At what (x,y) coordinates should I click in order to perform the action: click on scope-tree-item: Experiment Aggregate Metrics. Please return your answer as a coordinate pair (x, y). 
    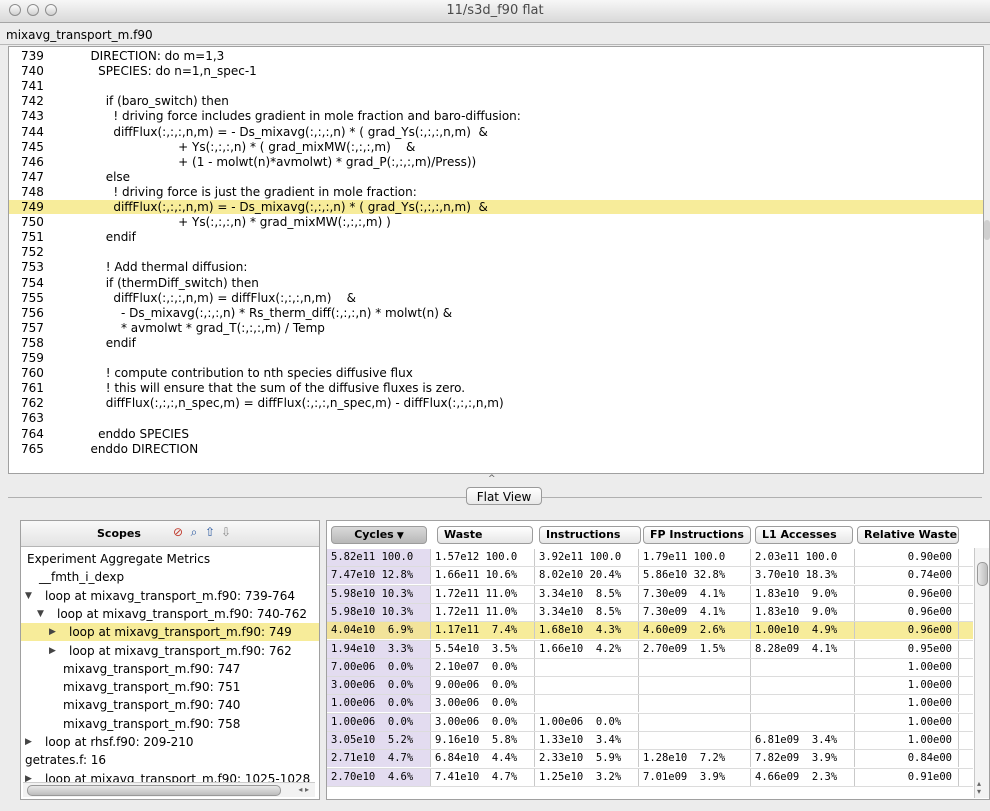
    Looking at the image, I should click on (170, 559).